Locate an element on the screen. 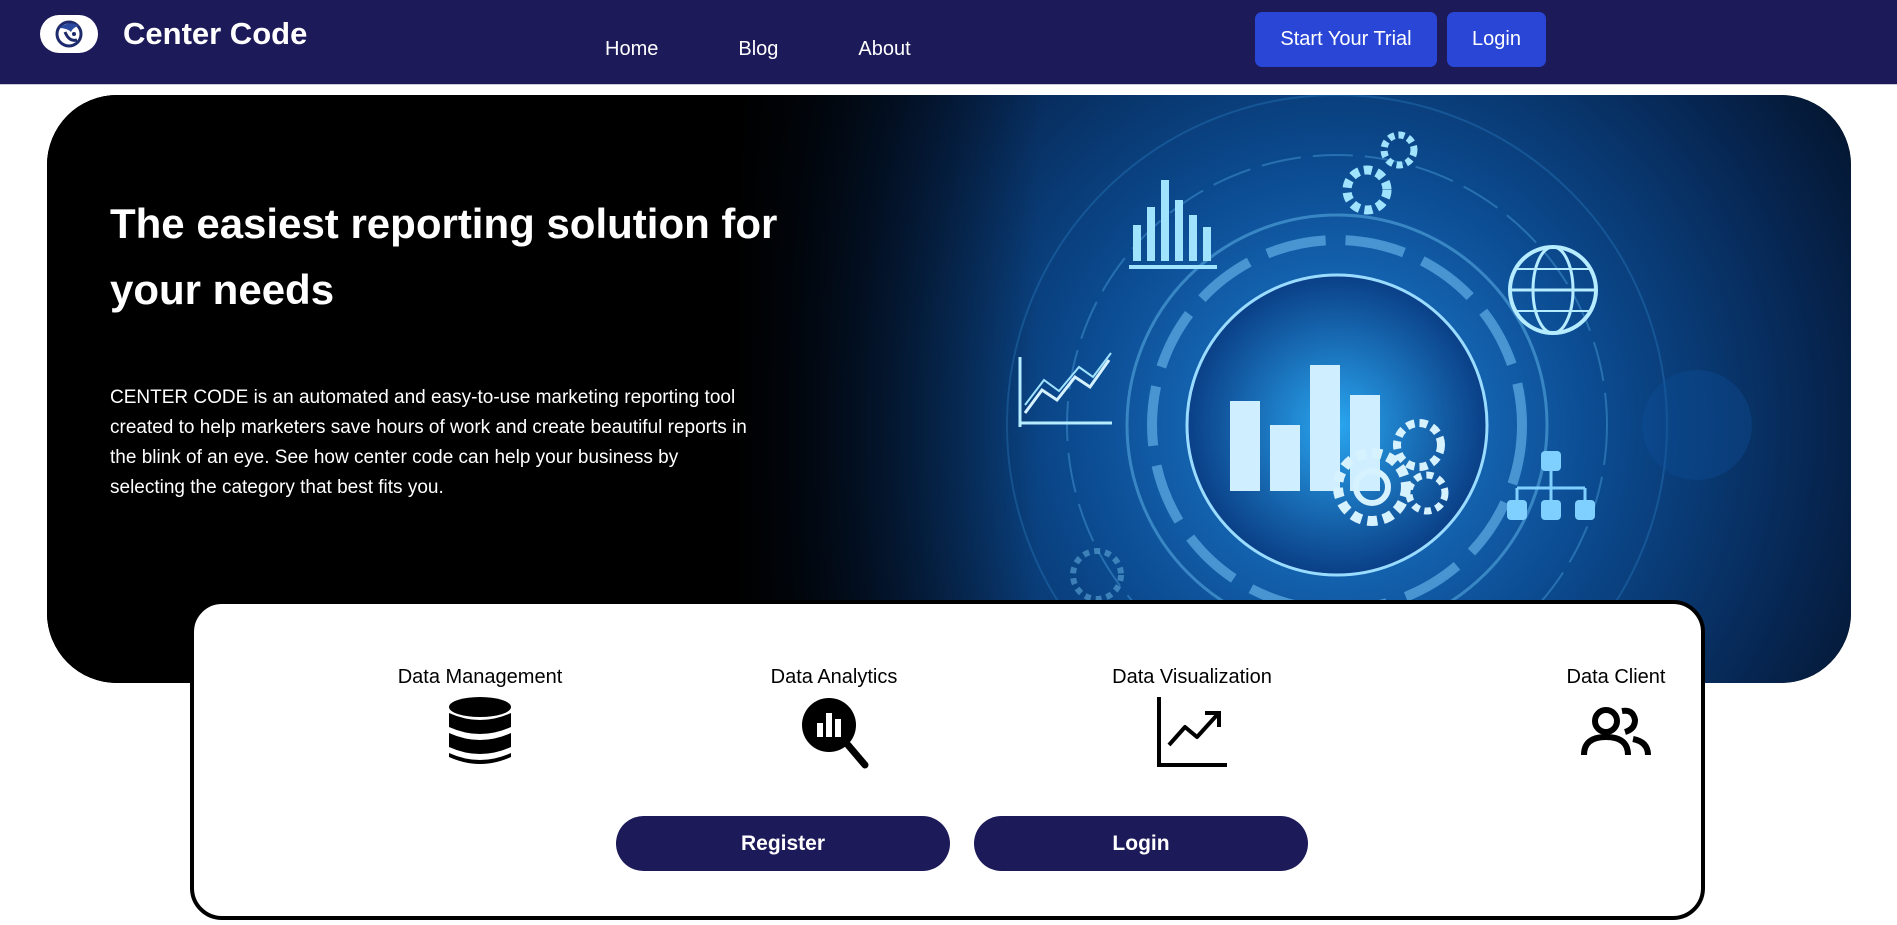 Image resolution: width=1897 pixels, height=925 pixels. category-data-management: Data Management is located at coordinates (480, 717).